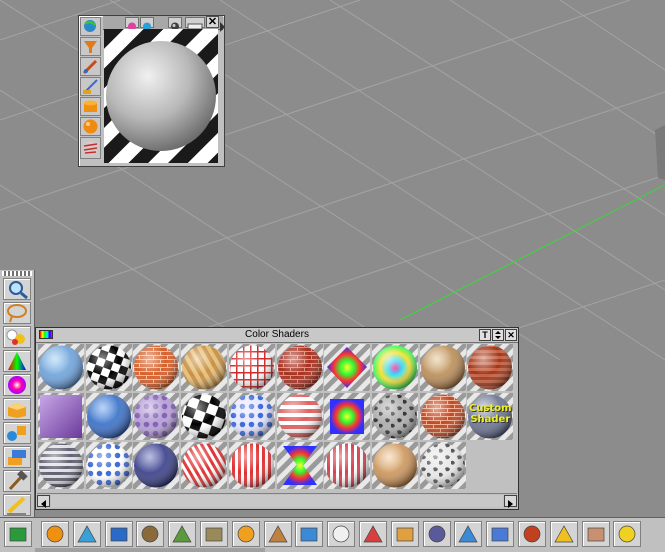 The width and height of the screenshot is (665, 552). I want to click on render-tab-icon, so click(175, 24).